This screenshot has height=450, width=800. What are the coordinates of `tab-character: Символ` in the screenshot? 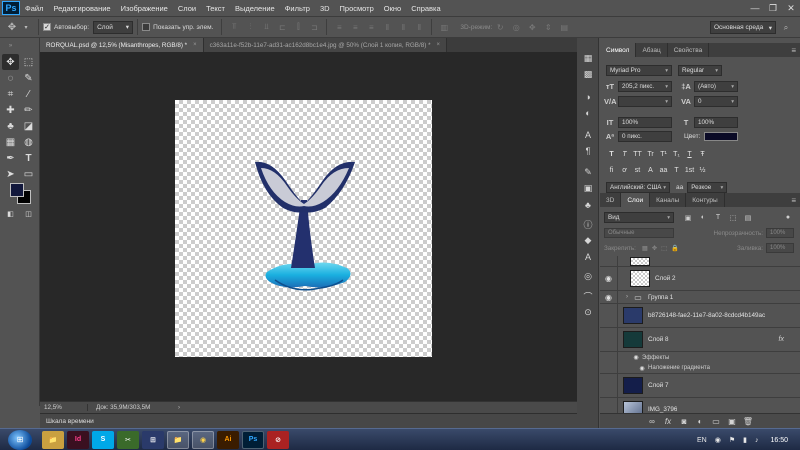 It's located at (618, 50).